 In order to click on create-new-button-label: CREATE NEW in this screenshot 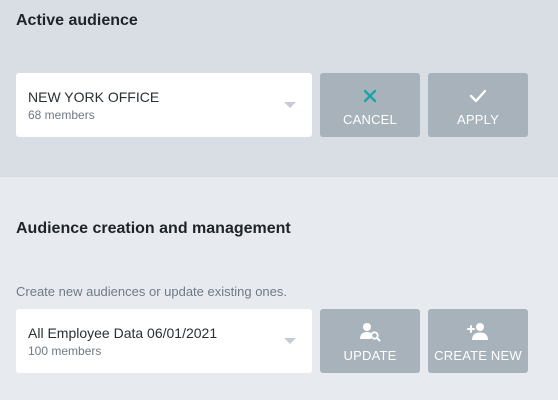, I will do `click(478, 355)`.